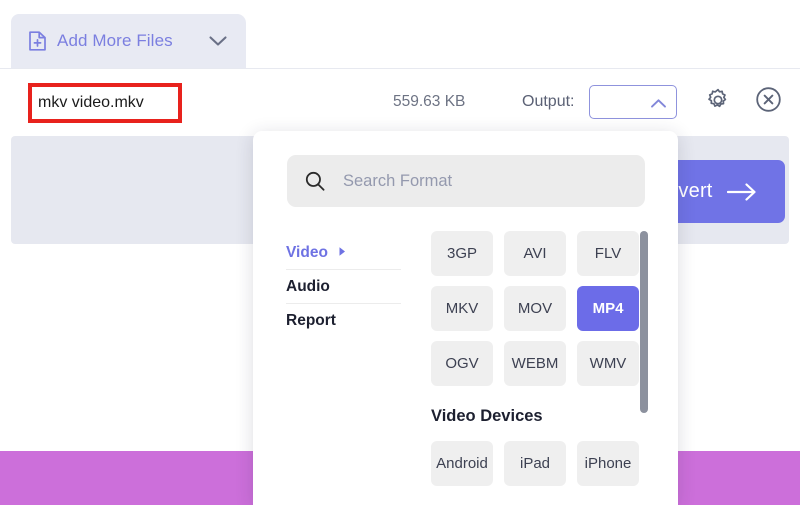  Describe the element at coordinates (478, 181) in the screenshot. I see `search-format-input` at that location.